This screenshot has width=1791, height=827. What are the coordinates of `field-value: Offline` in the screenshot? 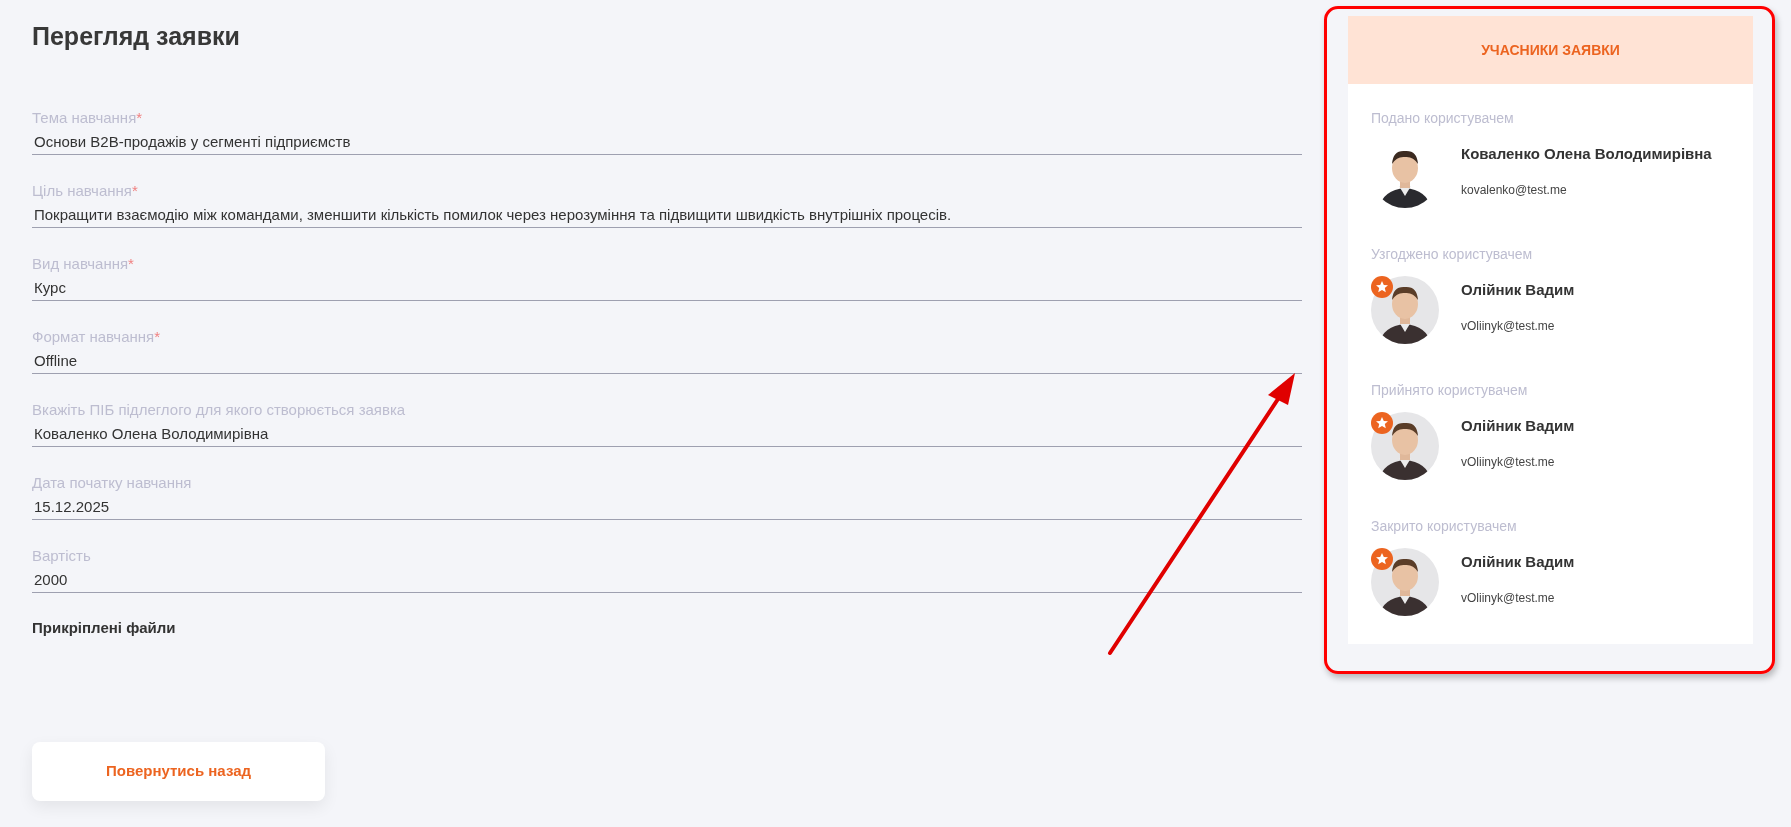 It's located at (56, 361).